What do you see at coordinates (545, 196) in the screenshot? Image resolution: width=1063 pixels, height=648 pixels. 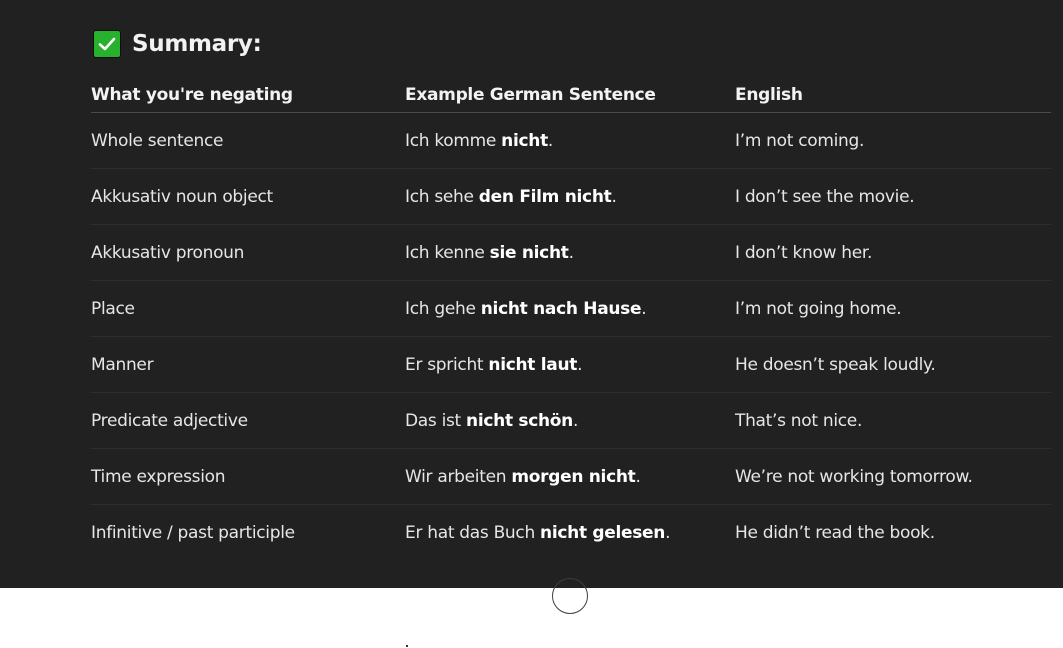 I see `example-negation-text: den Film nicht` at bounding box center [545, 196].